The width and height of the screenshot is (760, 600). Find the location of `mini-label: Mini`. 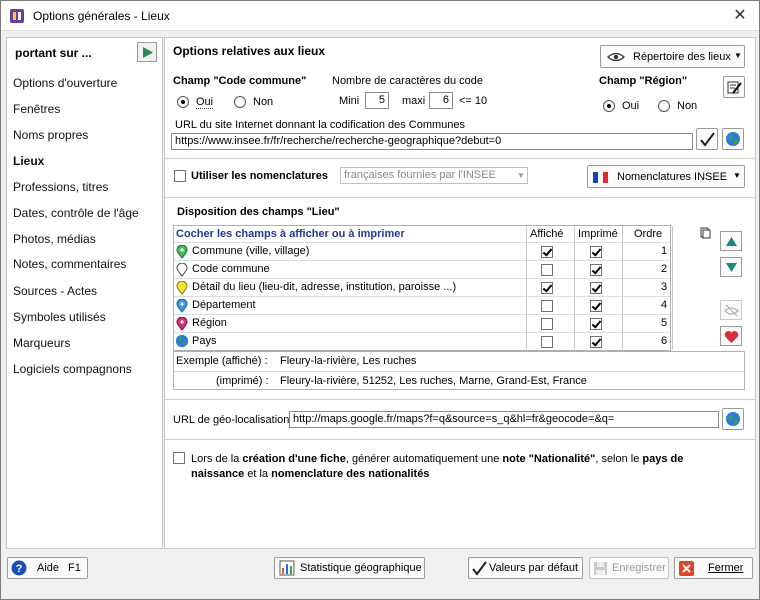

mini-label: Mini is located at coordinates (349, 101).